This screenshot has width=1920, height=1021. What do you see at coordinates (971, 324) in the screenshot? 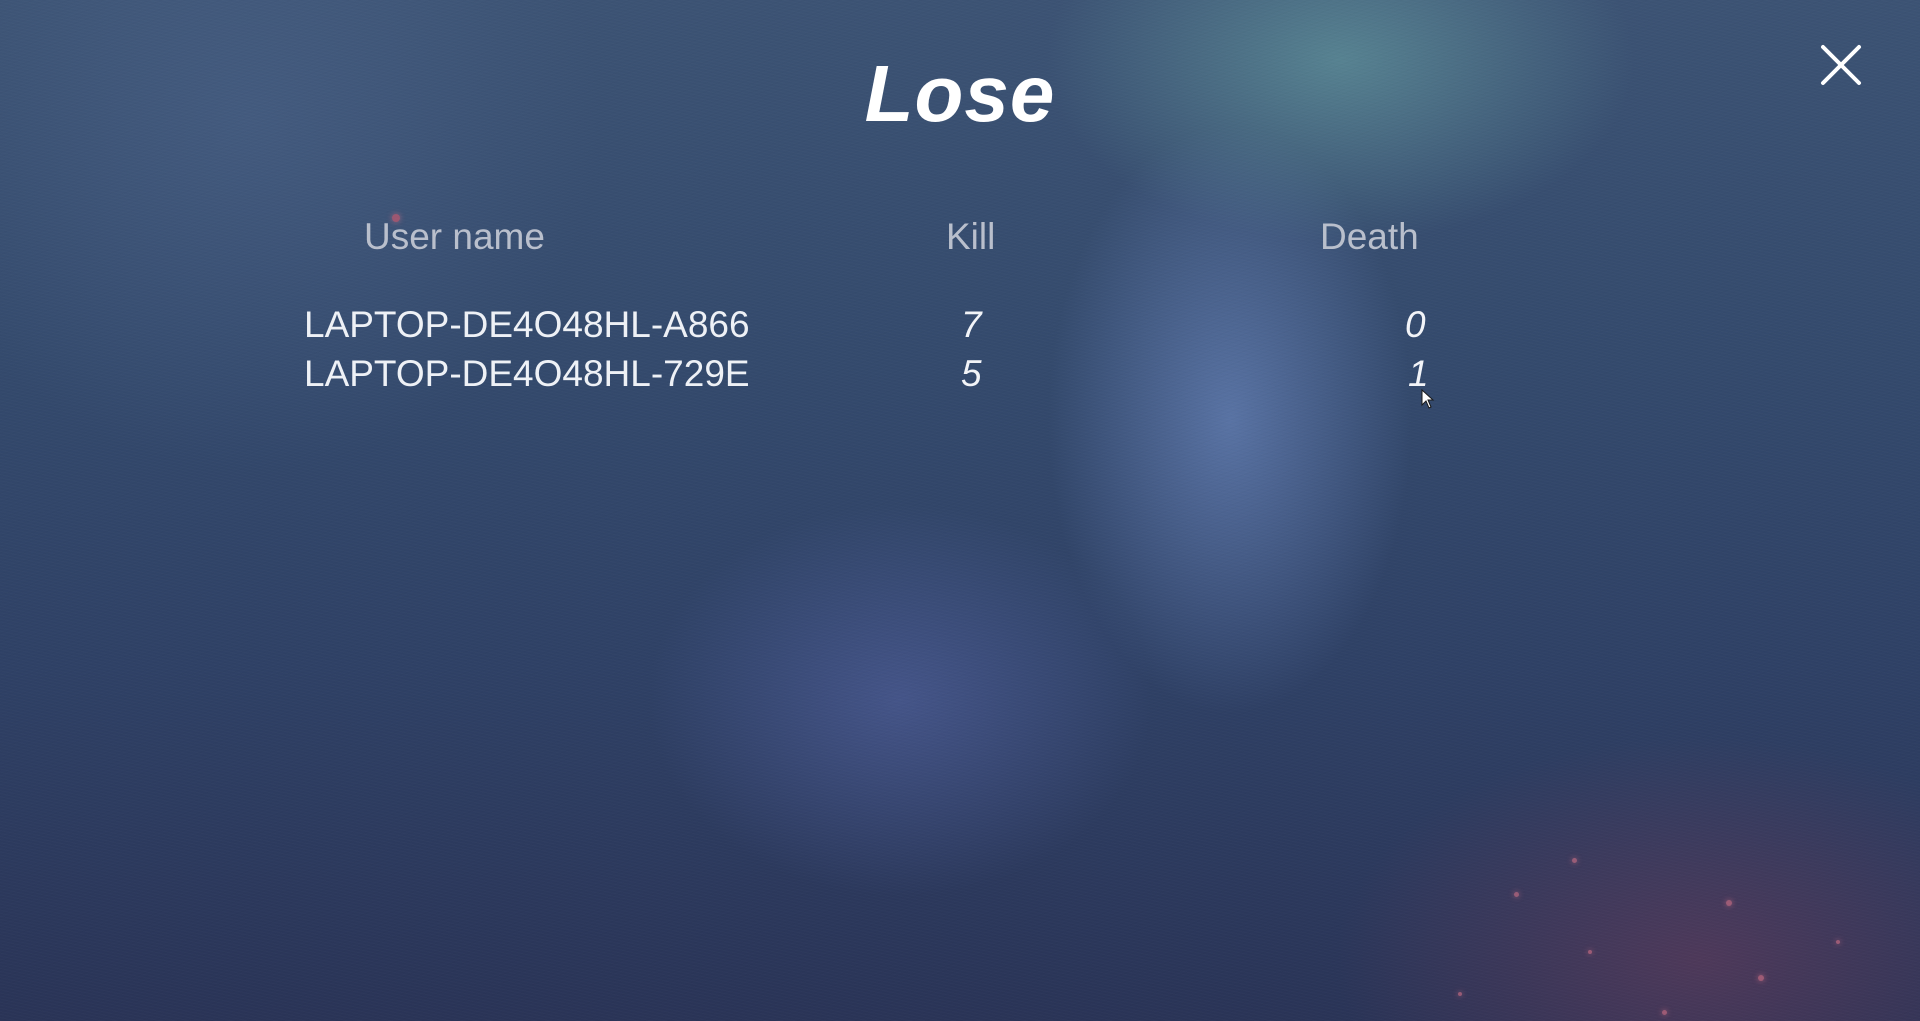
I see `row-kill: 7` at bounding box center [971, 324].